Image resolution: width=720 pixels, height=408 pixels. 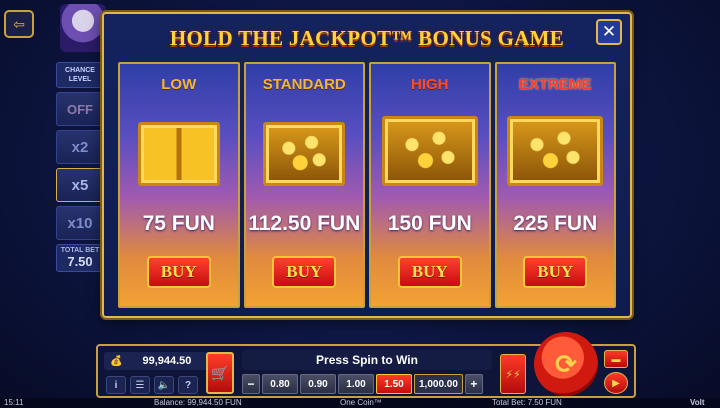 What do you see at coordinates (80, 185) in the screenshot?
I see `chance-option-x5: x5` at bounding box center [80, 185].